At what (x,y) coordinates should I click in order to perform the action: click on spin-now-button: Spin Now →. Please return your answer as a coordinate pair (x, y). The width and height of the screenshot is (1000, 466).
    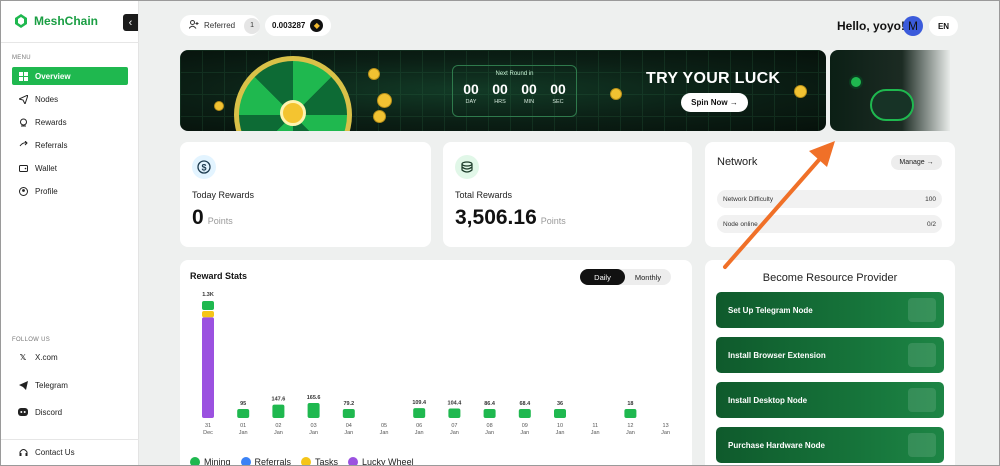
    Looking at the image, I should click on (714, 102).